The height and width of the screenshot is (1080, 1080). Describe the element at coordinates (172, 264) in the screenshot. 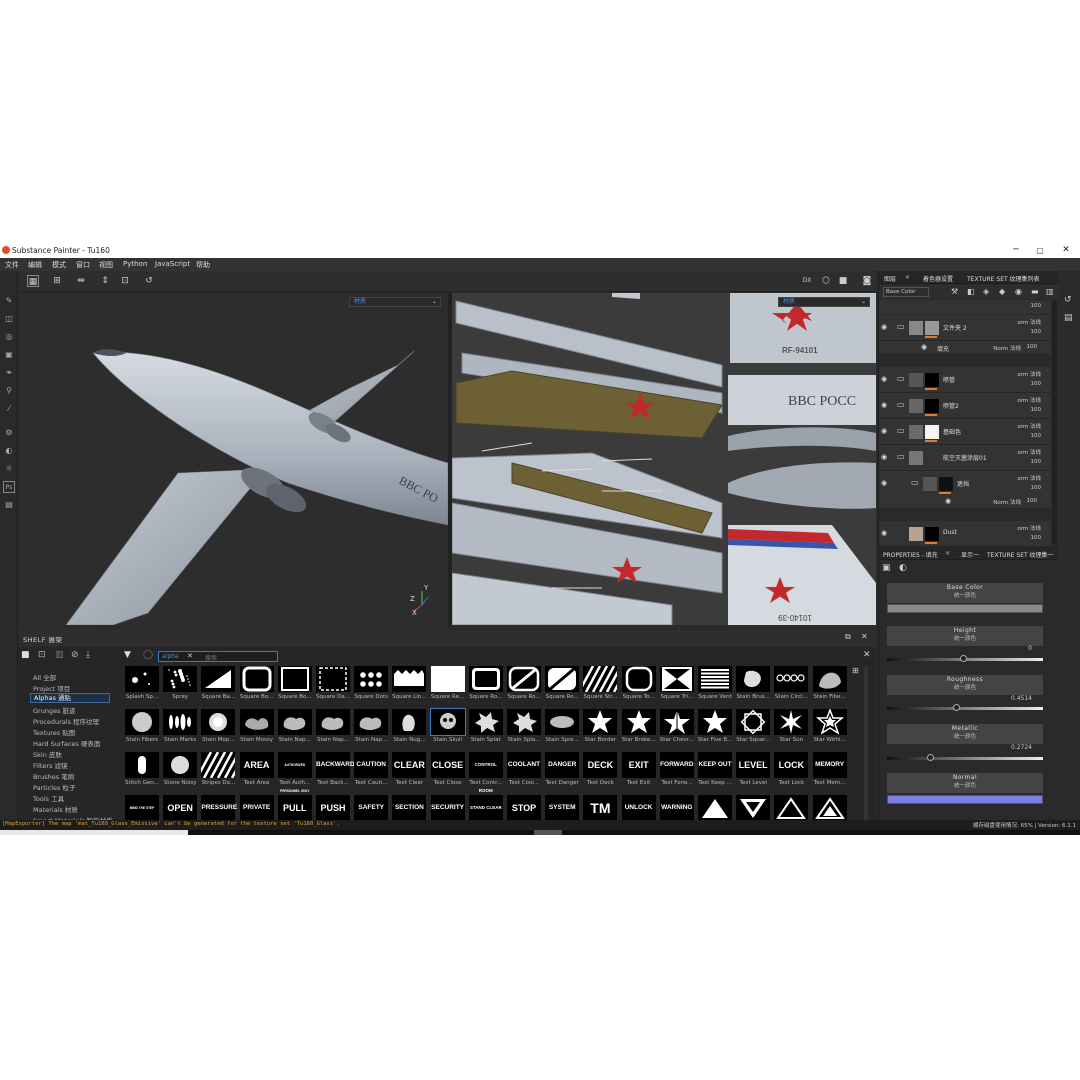

I see `menu-javascript: JavaScript` at that location.